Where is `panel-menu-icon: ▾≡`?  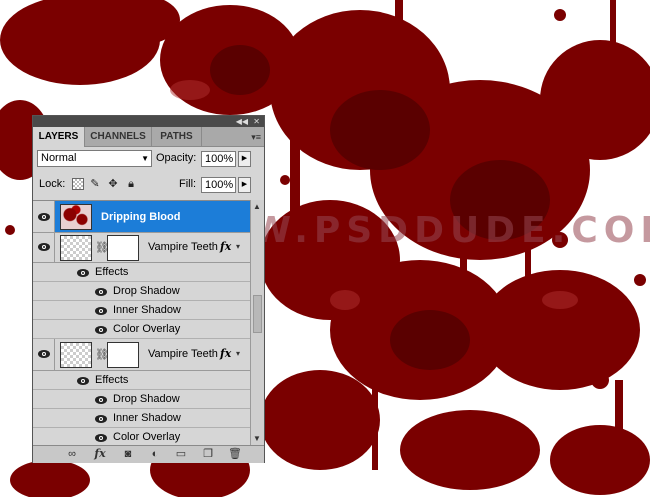 panel-menu-icon: ▾≡ is located at coordinates (256, 137).